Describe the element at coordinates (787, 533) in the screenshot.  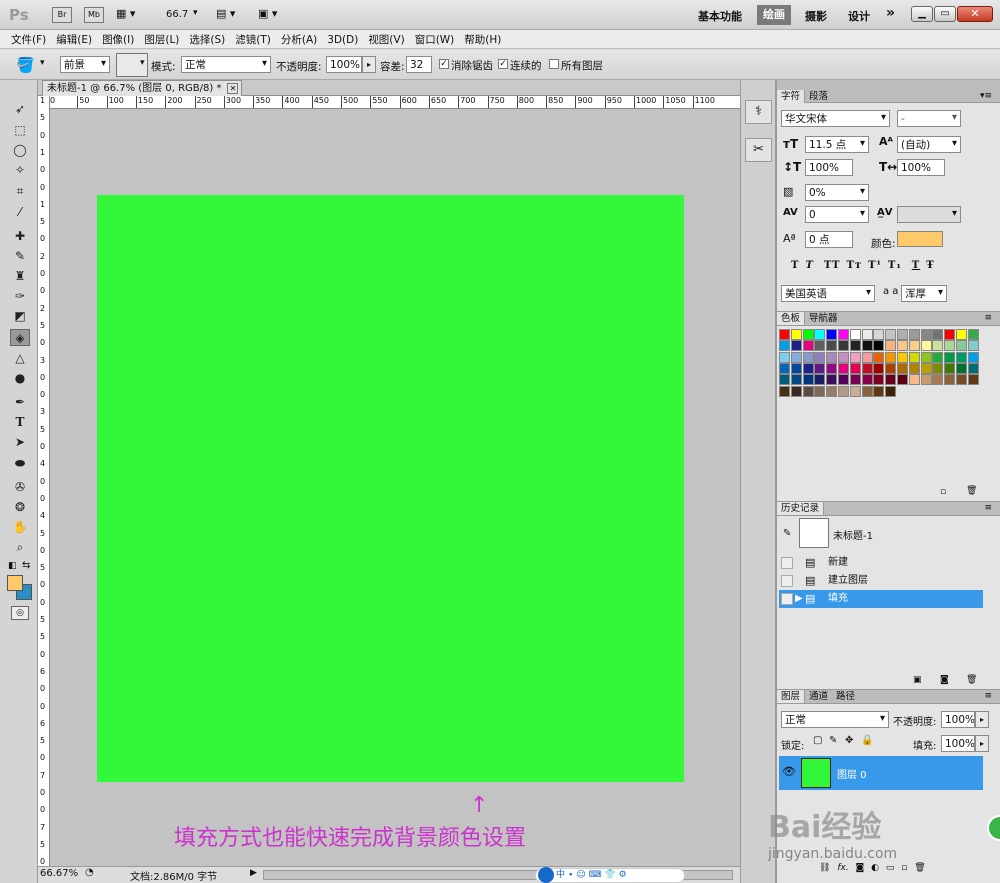
I see `snapshot-brush-icon: ✎` at that location.